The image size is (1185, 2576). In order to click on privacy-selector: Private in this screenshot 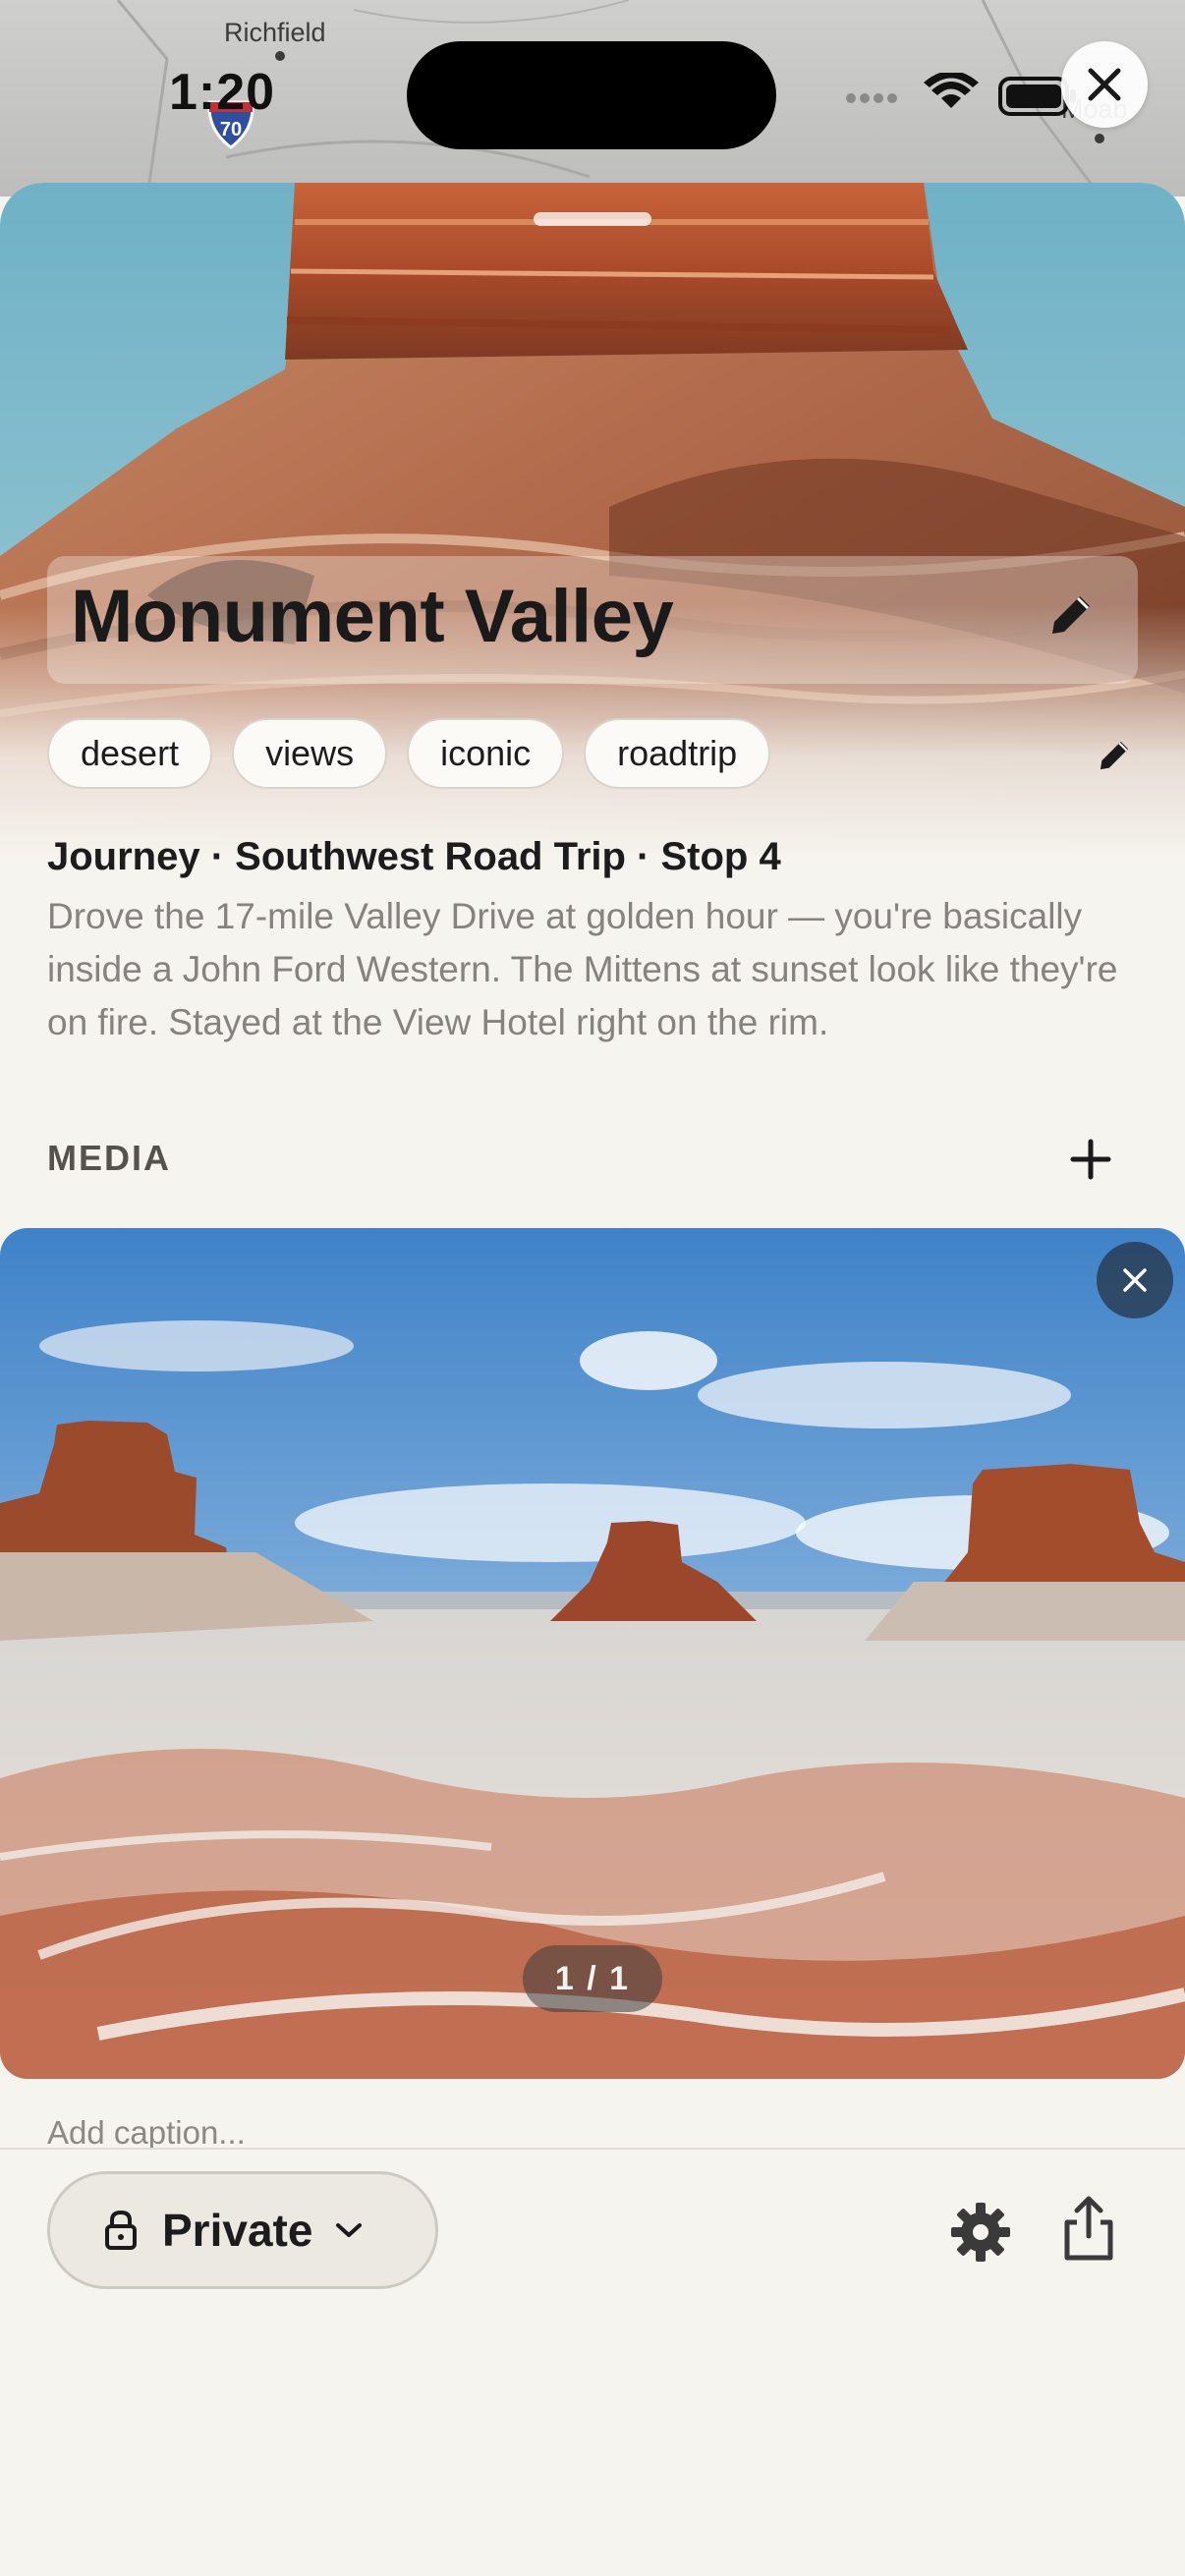, I will do `click(243, 2230)`.